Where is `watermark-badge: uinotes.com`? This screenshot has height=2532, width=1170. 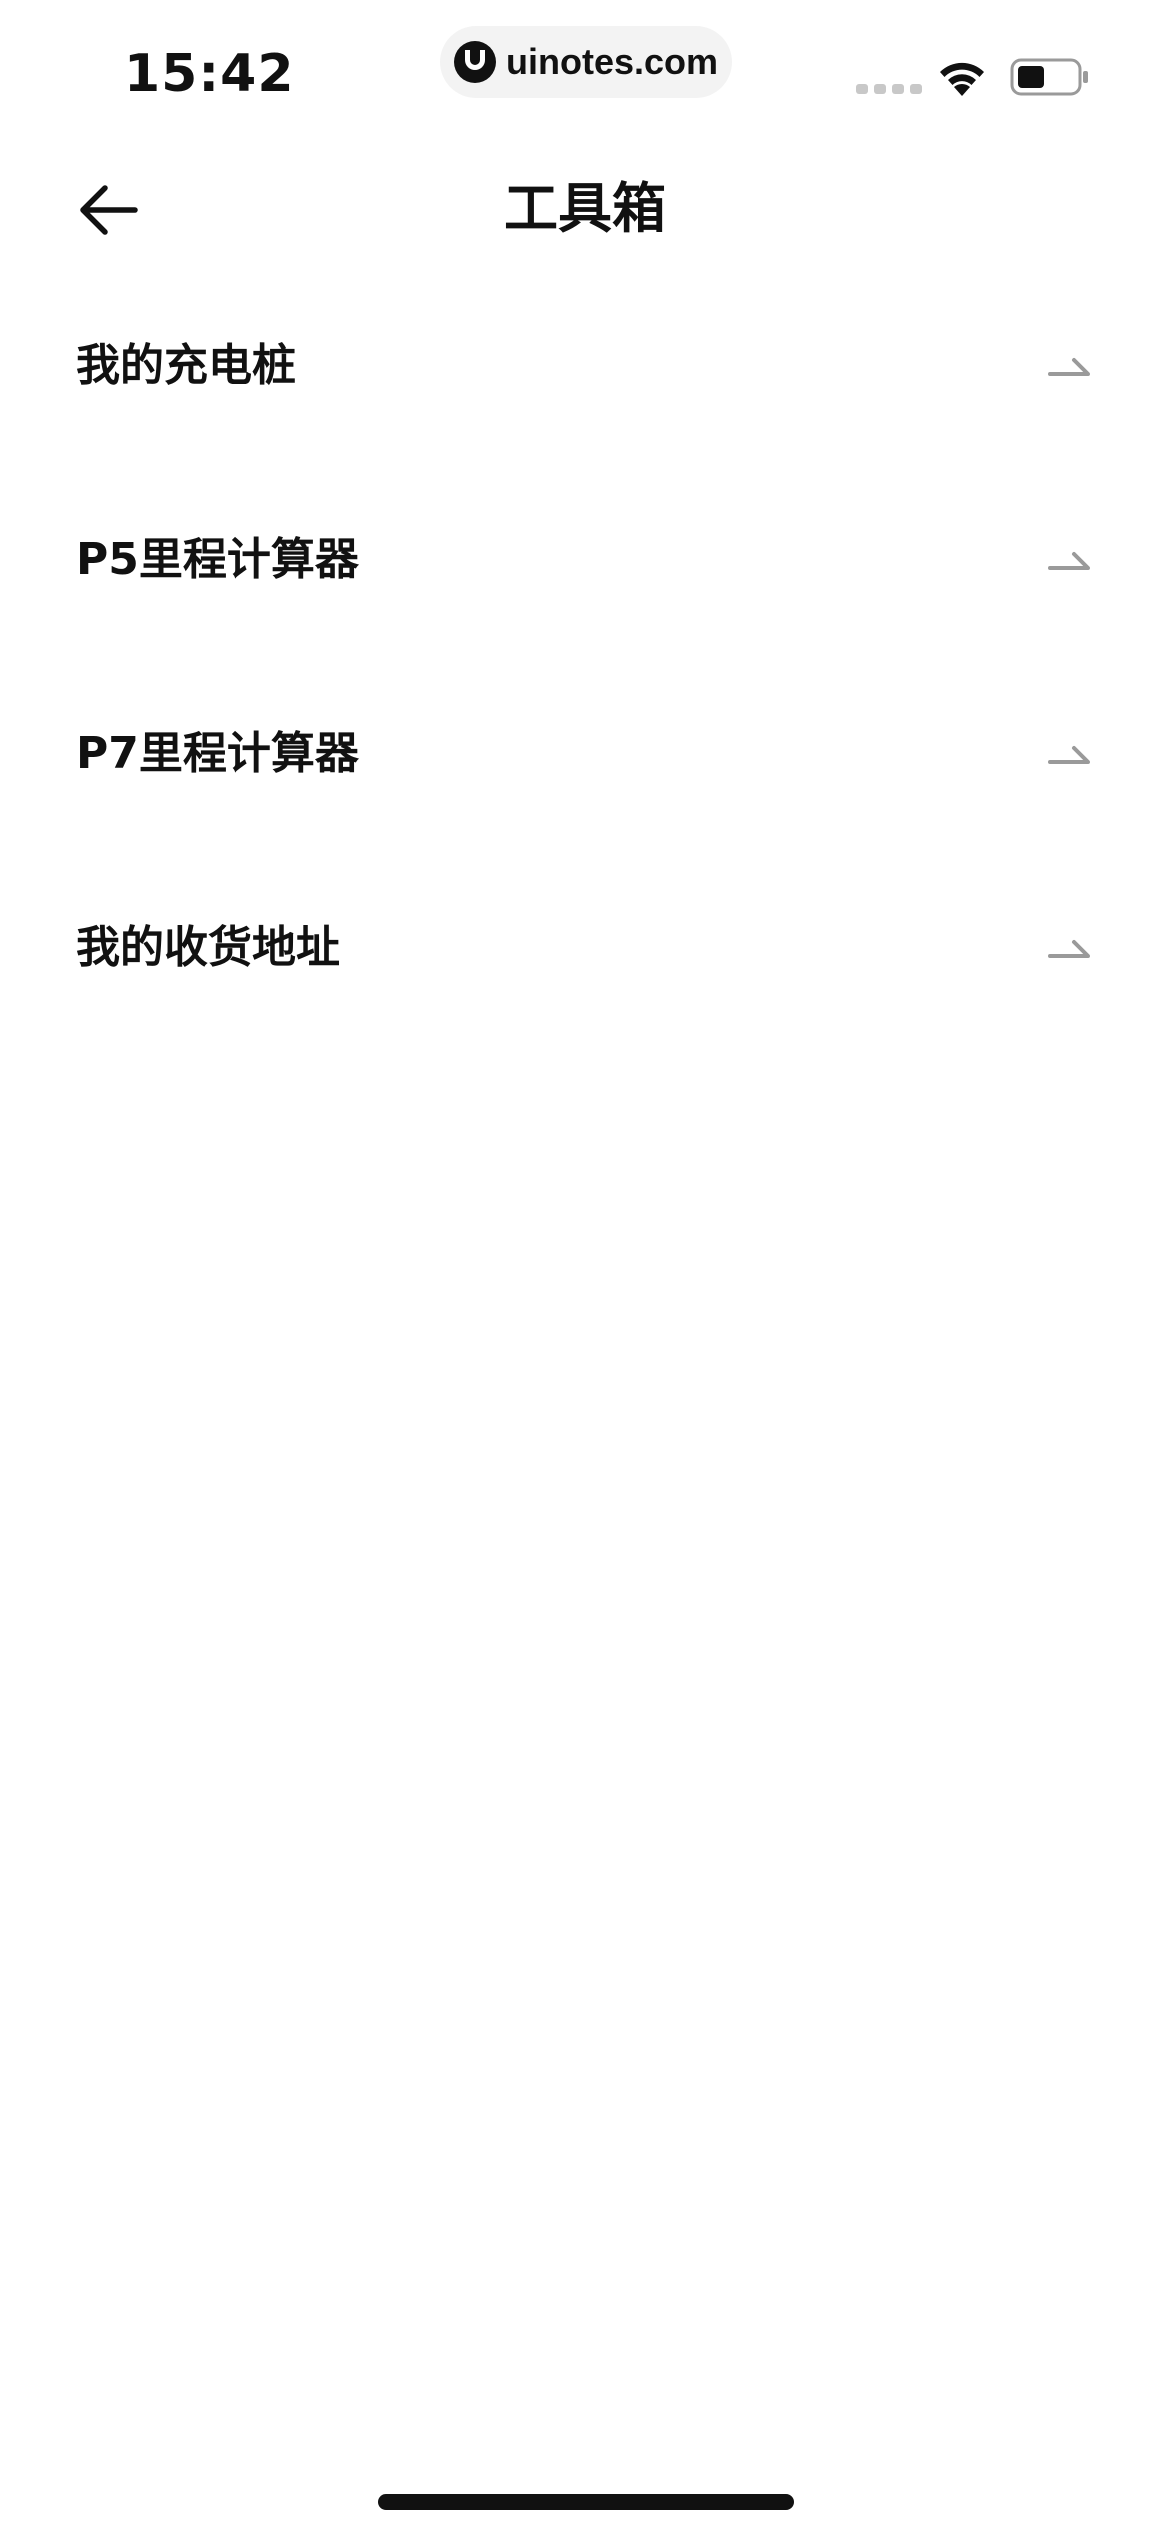
watermark-badge: uinotes.com is located at coordinates (586, 62).